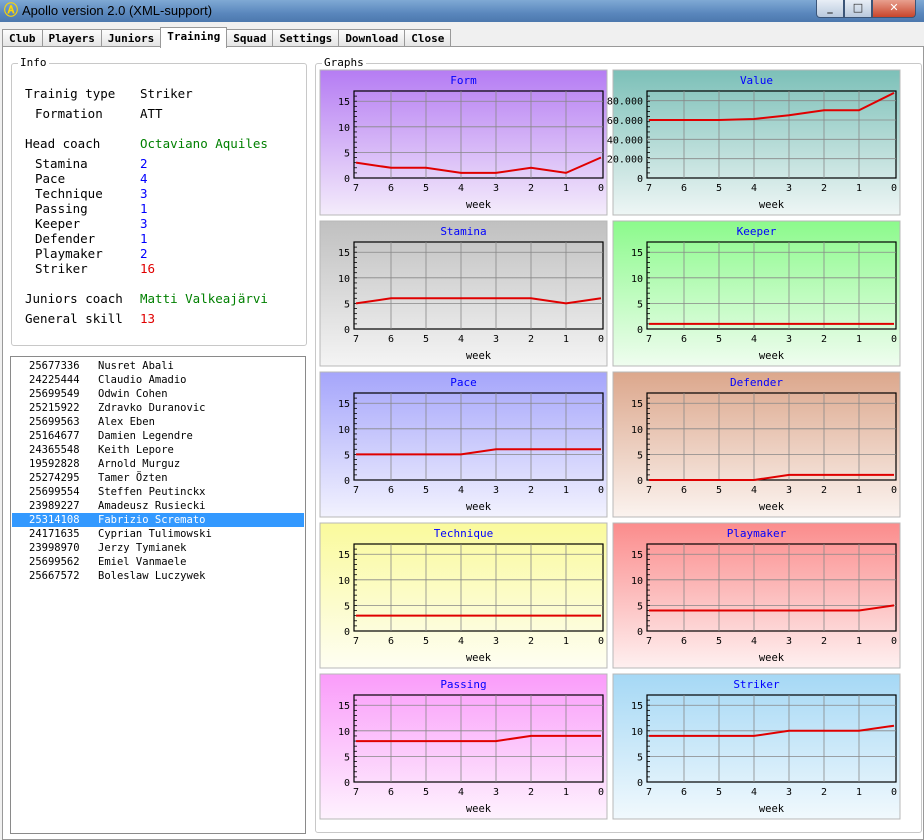  I want to click on player-name: Claudio Amadio, so click(142, 380).